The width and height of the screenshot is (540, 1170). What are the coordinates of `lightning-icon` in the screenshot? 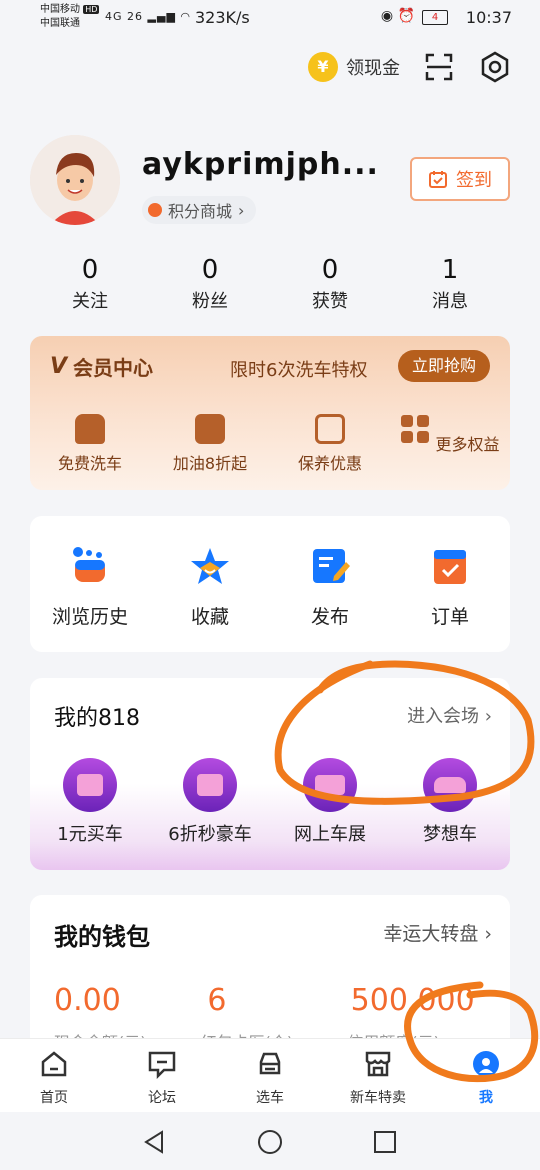 It's located at (210, 785).